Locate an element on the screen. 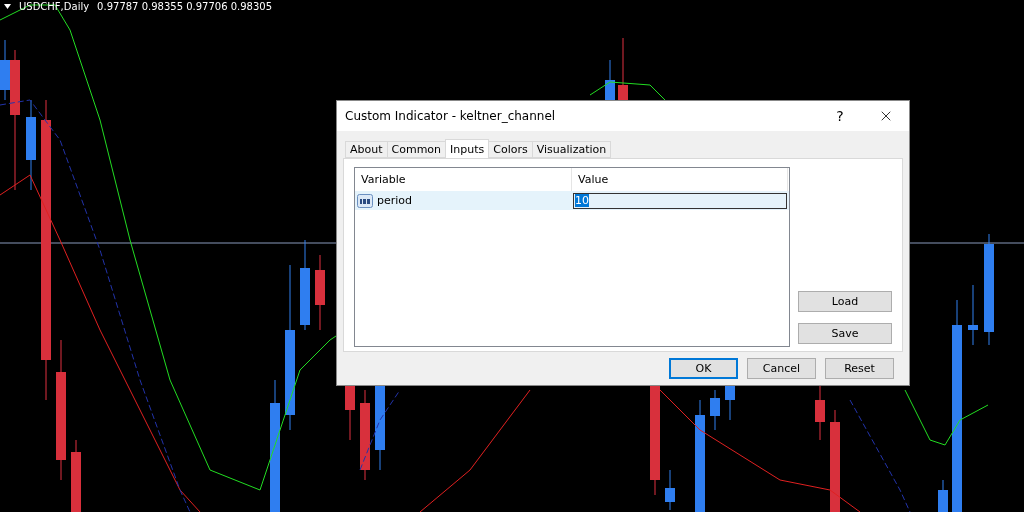  tab: Visualization is located at coordinates (571, 149).